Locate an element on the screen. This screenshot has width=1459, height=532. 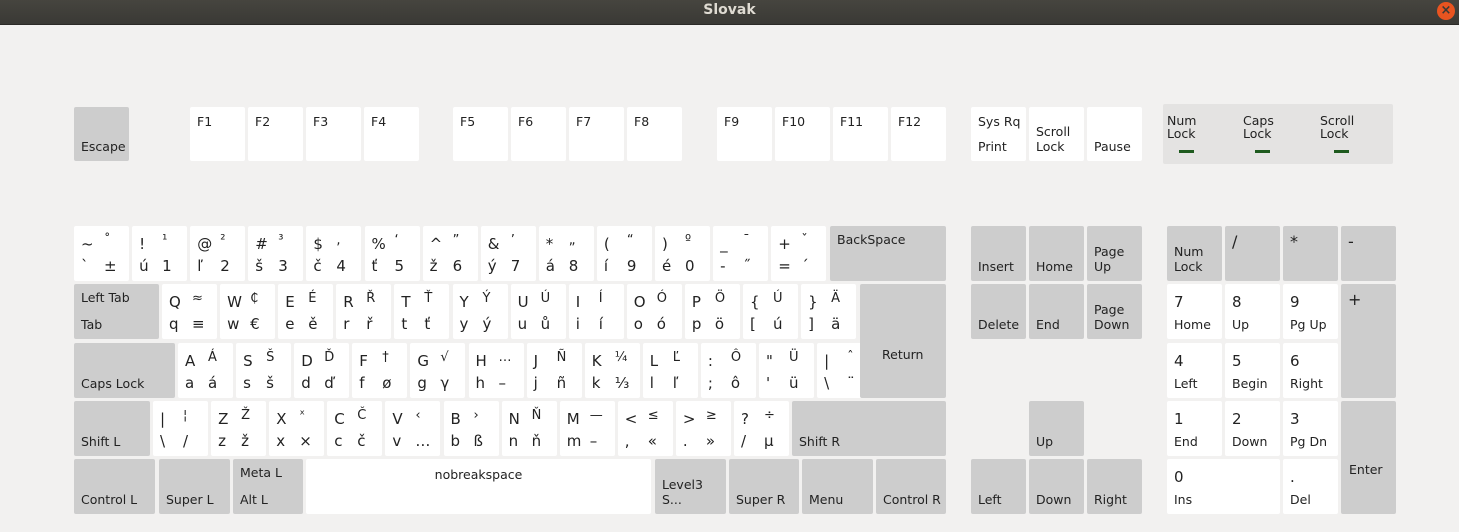
key-number-row-1: ! ¹ ú 1 is located at coordinates (160, 253).